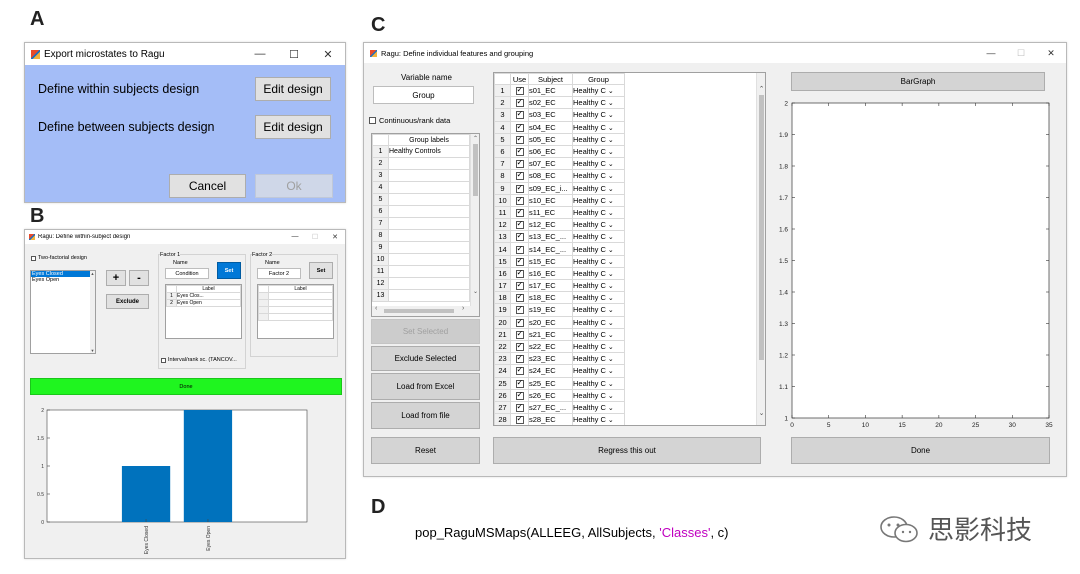 This screenshot has width=1080, height=574. I want to click on table-row: 28 ✓ s28_EC Healthy C ⌄, so click(559, 419).